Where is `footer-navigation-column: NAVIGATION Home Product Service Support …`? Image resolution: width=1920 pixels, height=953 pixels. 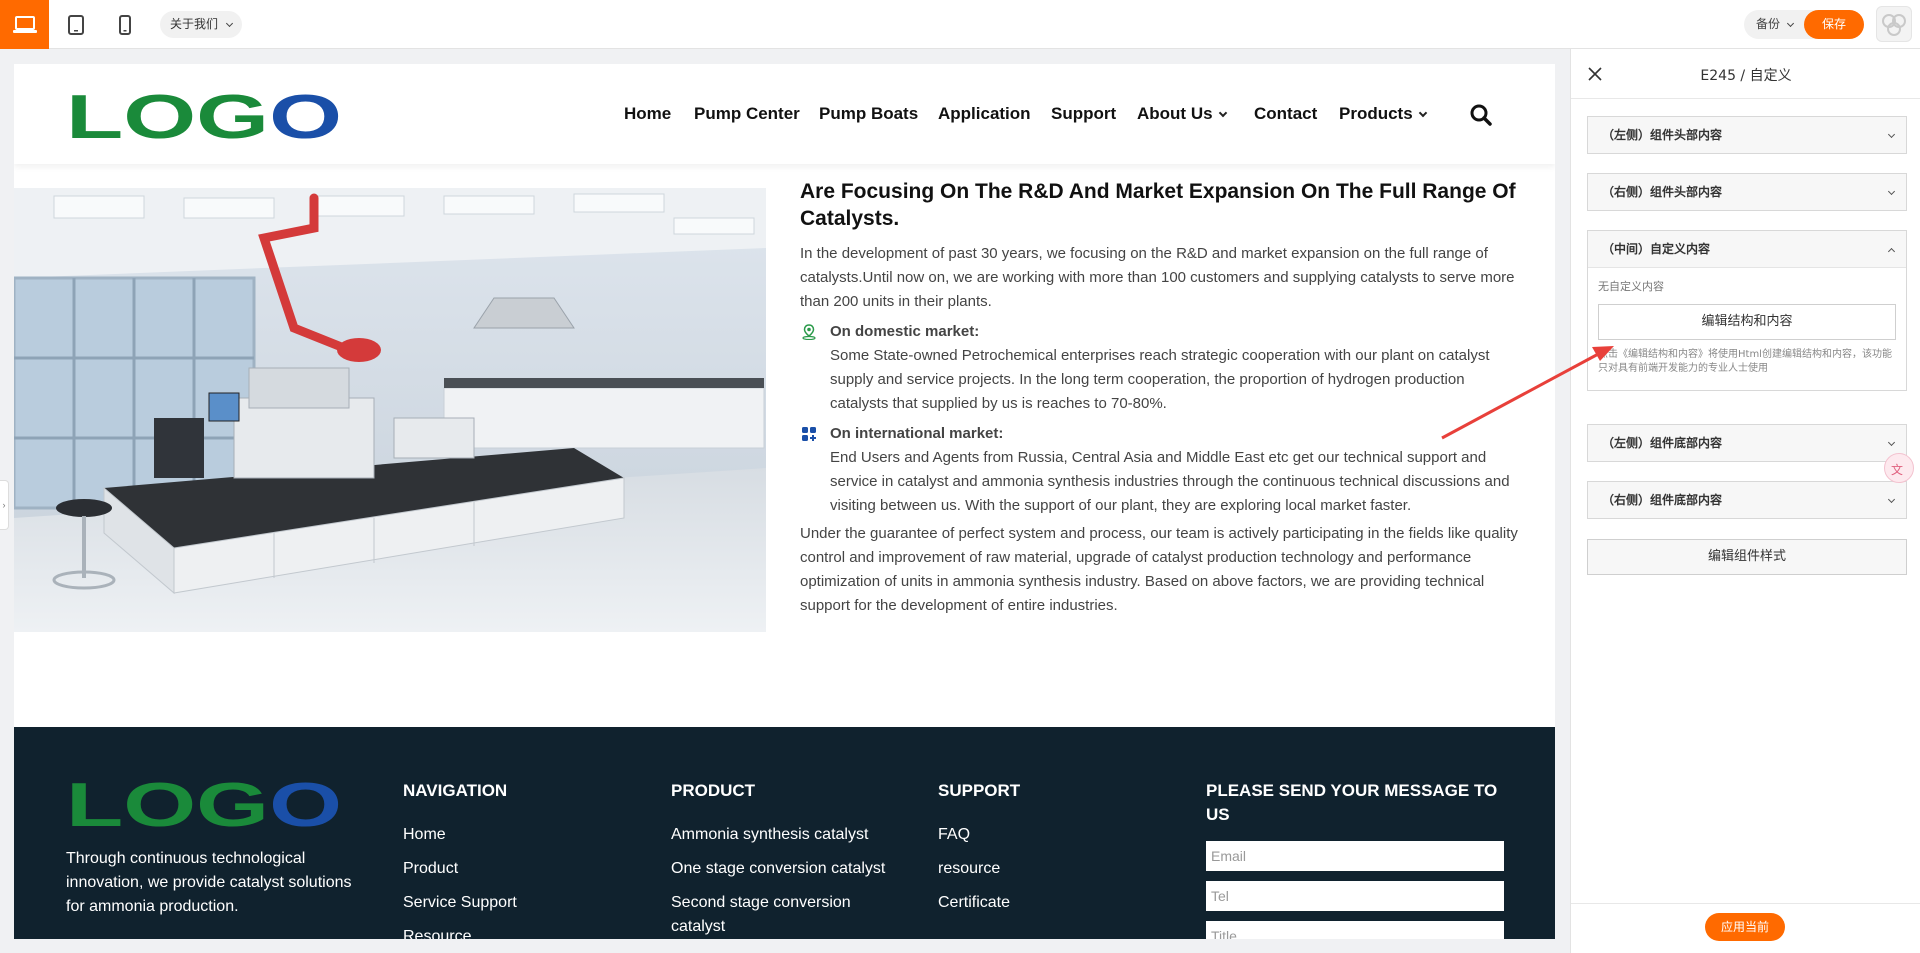
footer-navigation-column: NAVIGATION Home Product Service Support … is located at coordinates (460, 859).